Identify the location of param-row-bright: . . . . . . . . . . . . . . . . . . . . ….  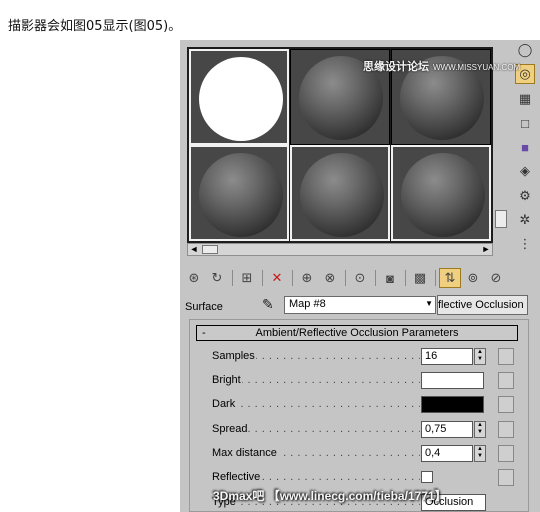
(363, 381).